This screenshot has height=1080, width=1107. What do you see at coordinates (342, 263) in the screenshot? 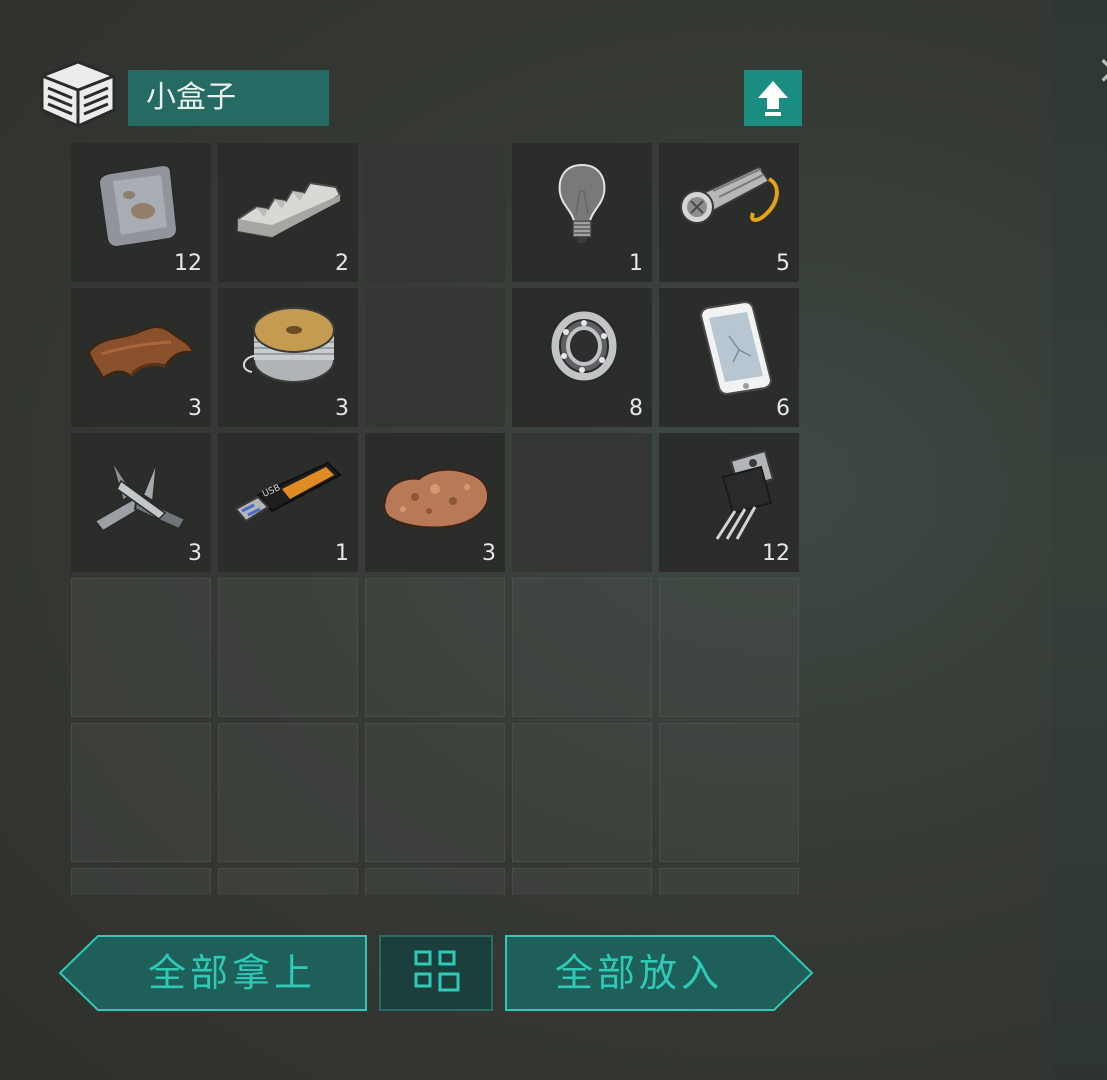
I see `item-count: 2` at bounding box center [342, 263].